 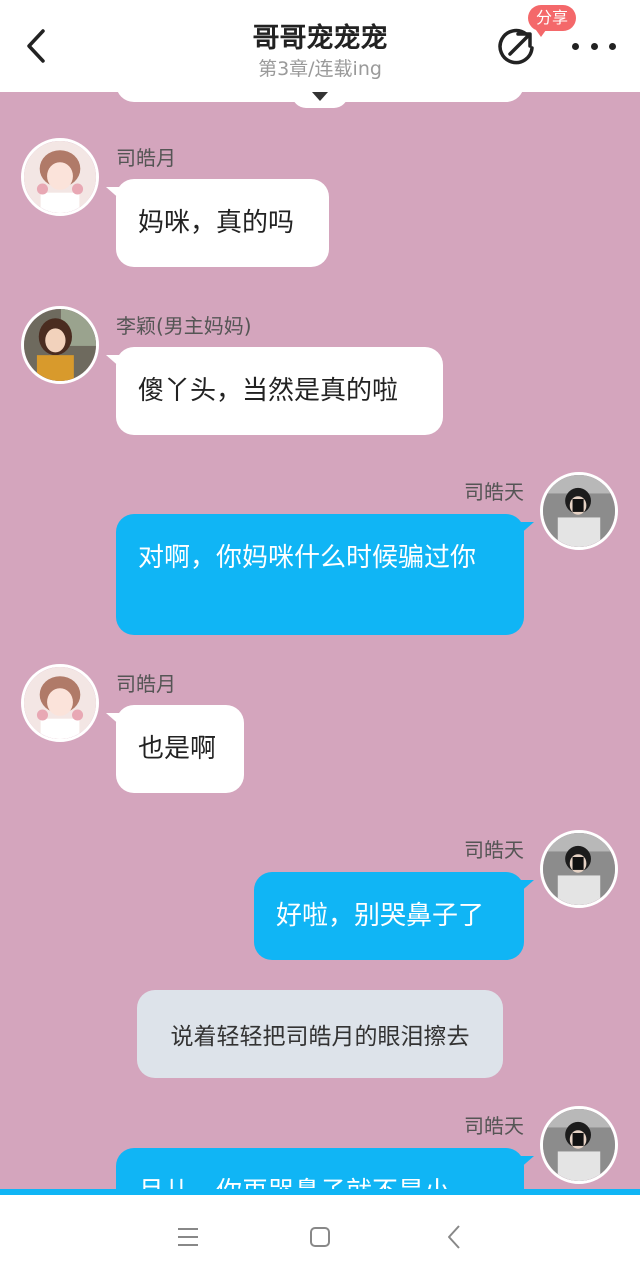 I want to click on menu-icon, so click(x=188, y=1237).